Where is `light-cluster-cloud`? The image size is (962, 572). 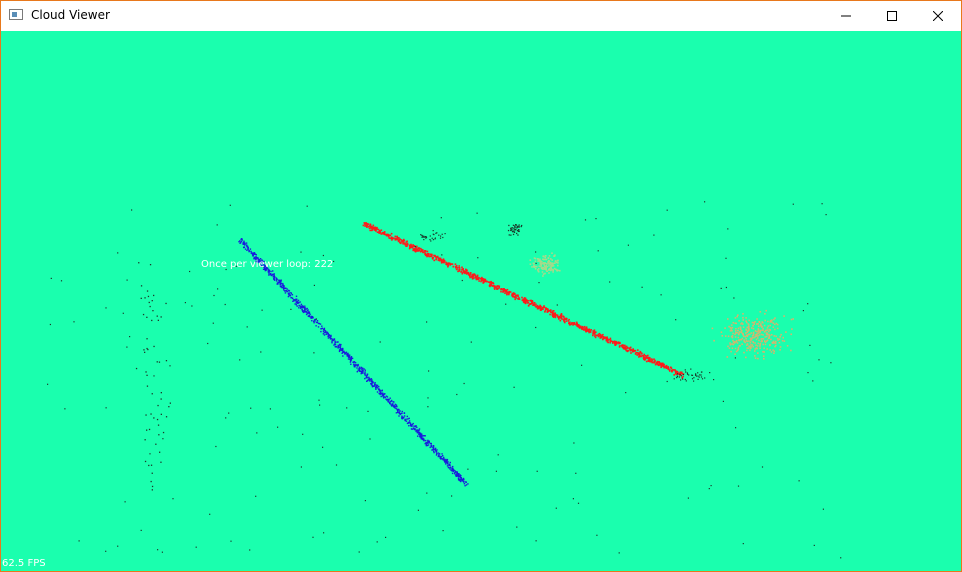
light-cluster-cloud is located at coordinates (545, 264).